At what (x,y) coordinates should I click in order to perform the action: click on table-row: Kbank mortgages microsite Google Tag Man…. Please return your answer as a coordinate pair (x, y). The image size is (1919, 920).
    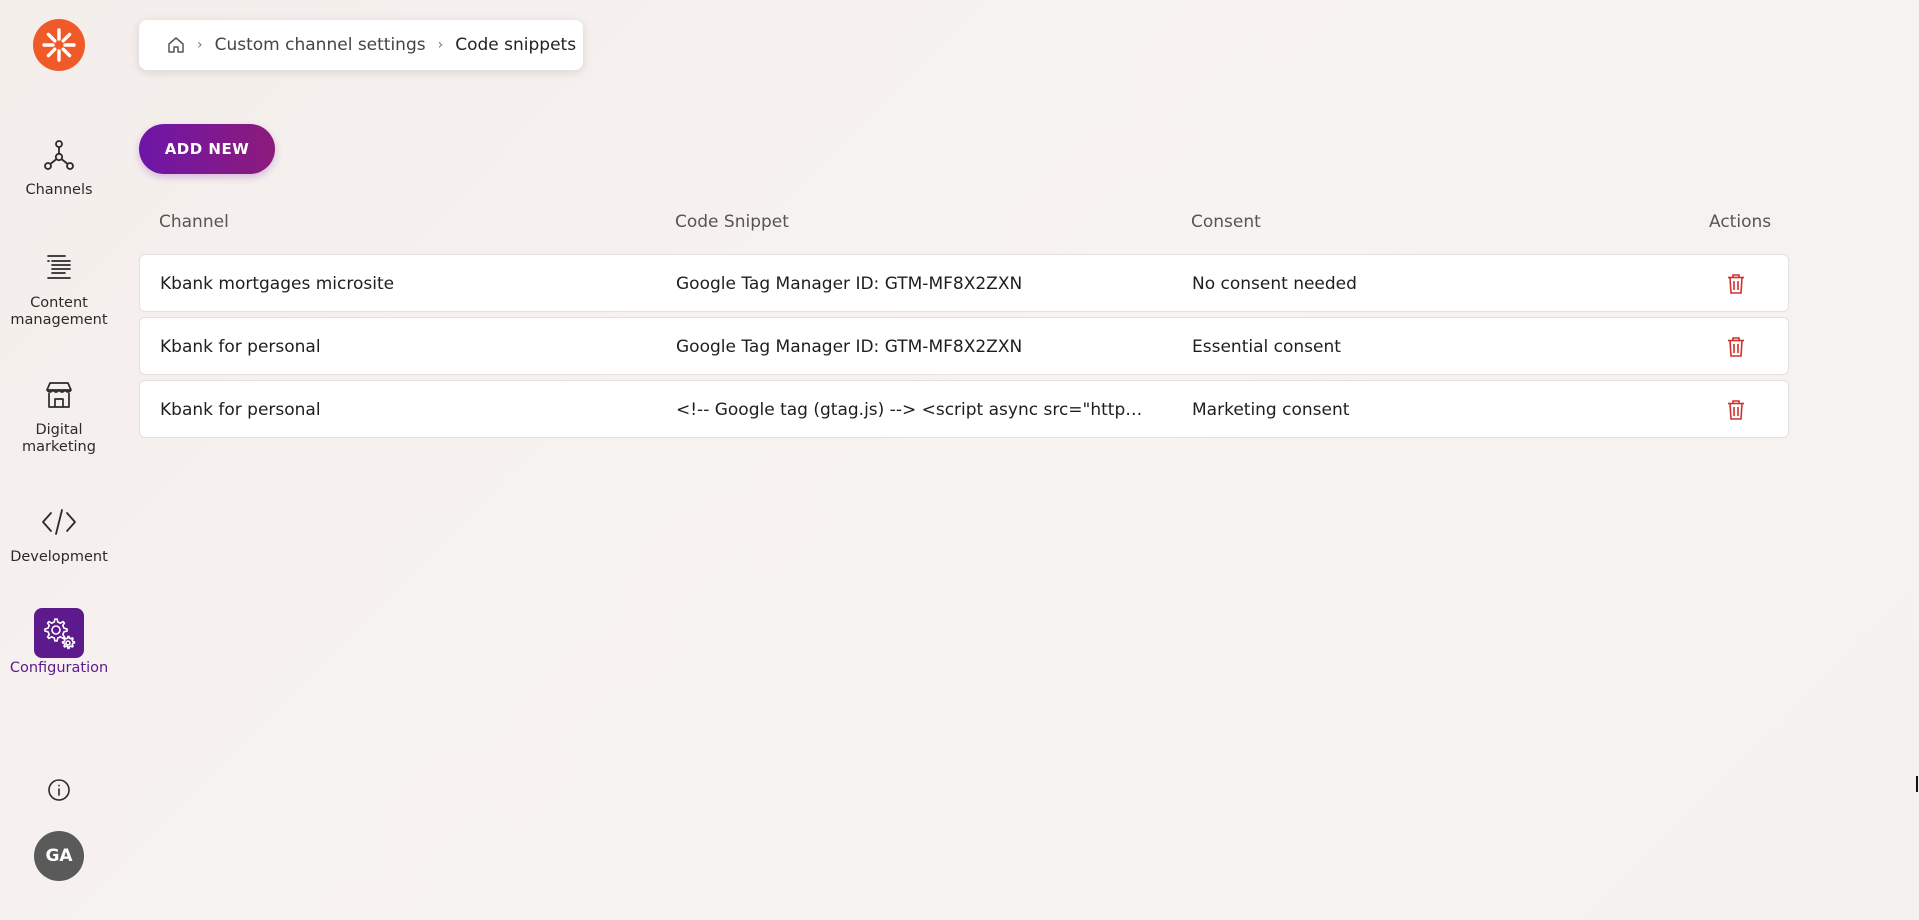
    Looking at the image, I should click on (964, 283).